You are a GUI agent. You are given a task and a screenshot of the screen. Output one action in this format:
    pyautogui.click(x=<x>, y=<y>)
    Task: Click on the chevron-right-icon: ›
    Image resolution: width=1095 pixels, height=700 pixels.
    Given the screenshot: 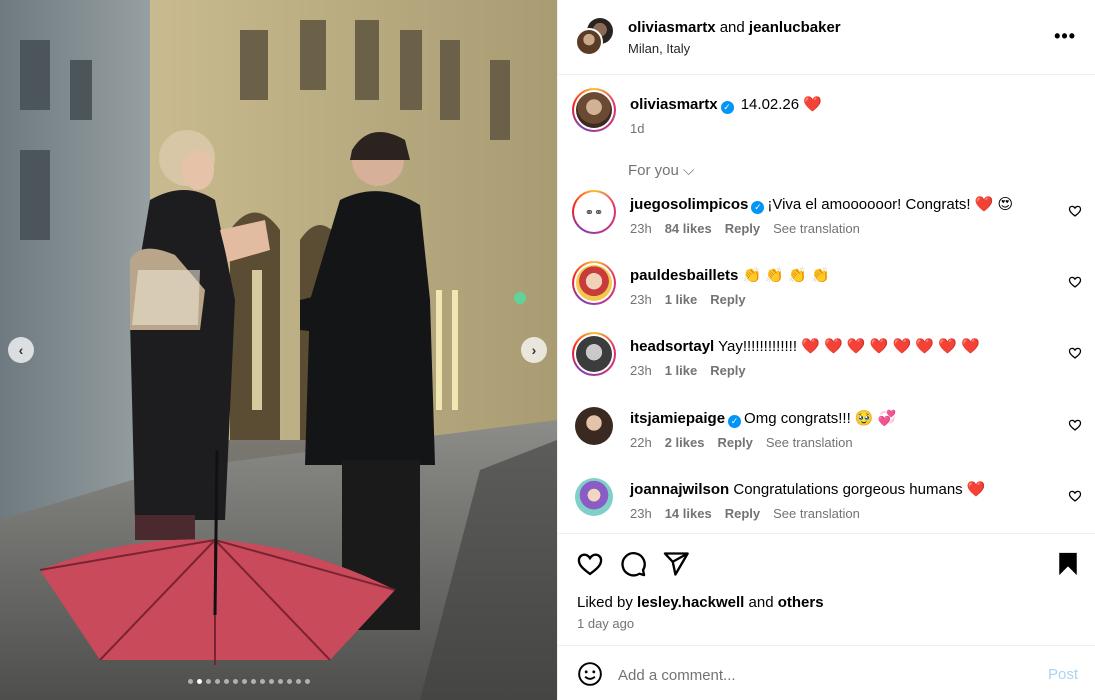 What is the action you would take?
    pyautogui.click(x=534, y=350)
    